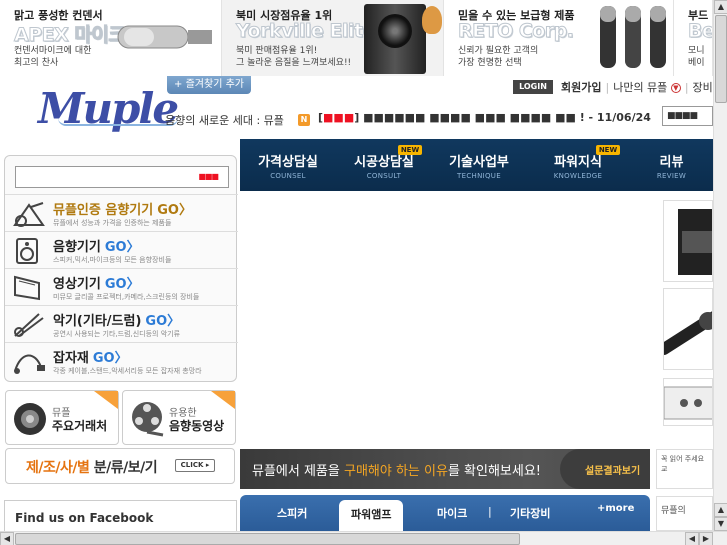  Describe the element at coordinates (179, 417) in the screenshot. I see `useful-videos-button: 유용한 음향동영상` at that location.